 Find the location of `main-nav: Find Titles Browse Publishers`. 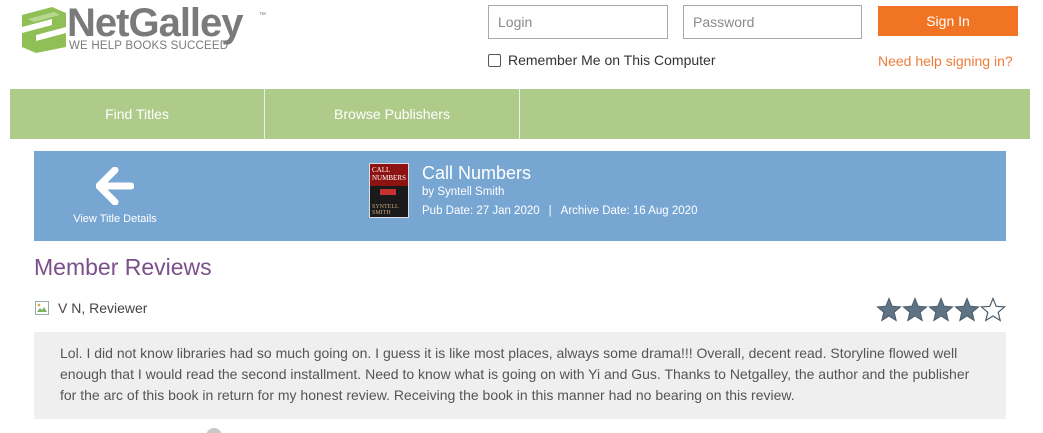

main-nav: Find Titles Browse Publishers is located at coordinates (520, 114).